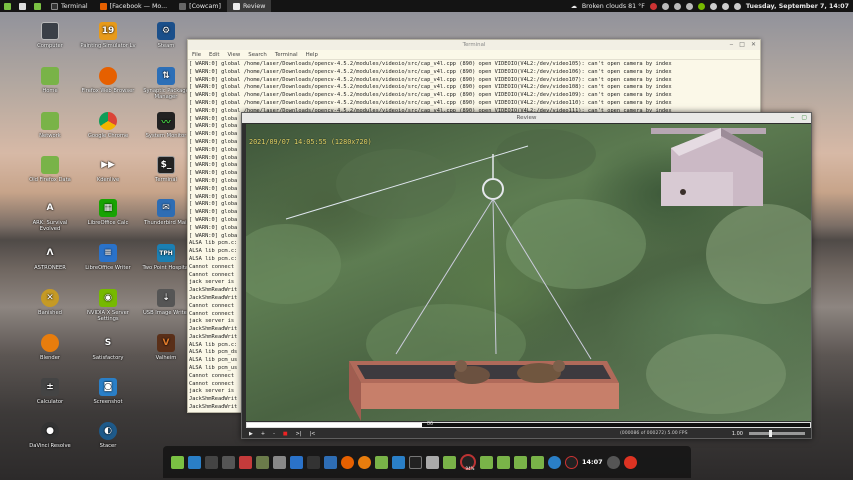 Image resolution: width=853 pixels, height=480 pixels. I want to click on firefox-icon, so click(347, 462).